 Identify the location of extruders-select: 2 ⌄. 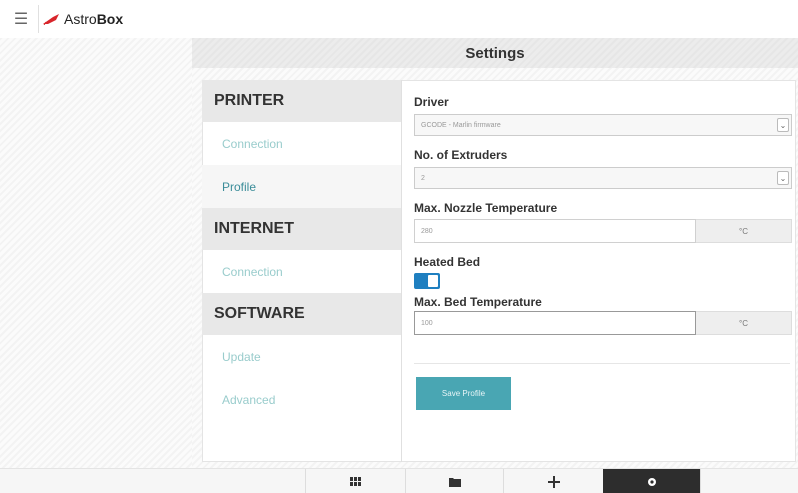
(603, 178).